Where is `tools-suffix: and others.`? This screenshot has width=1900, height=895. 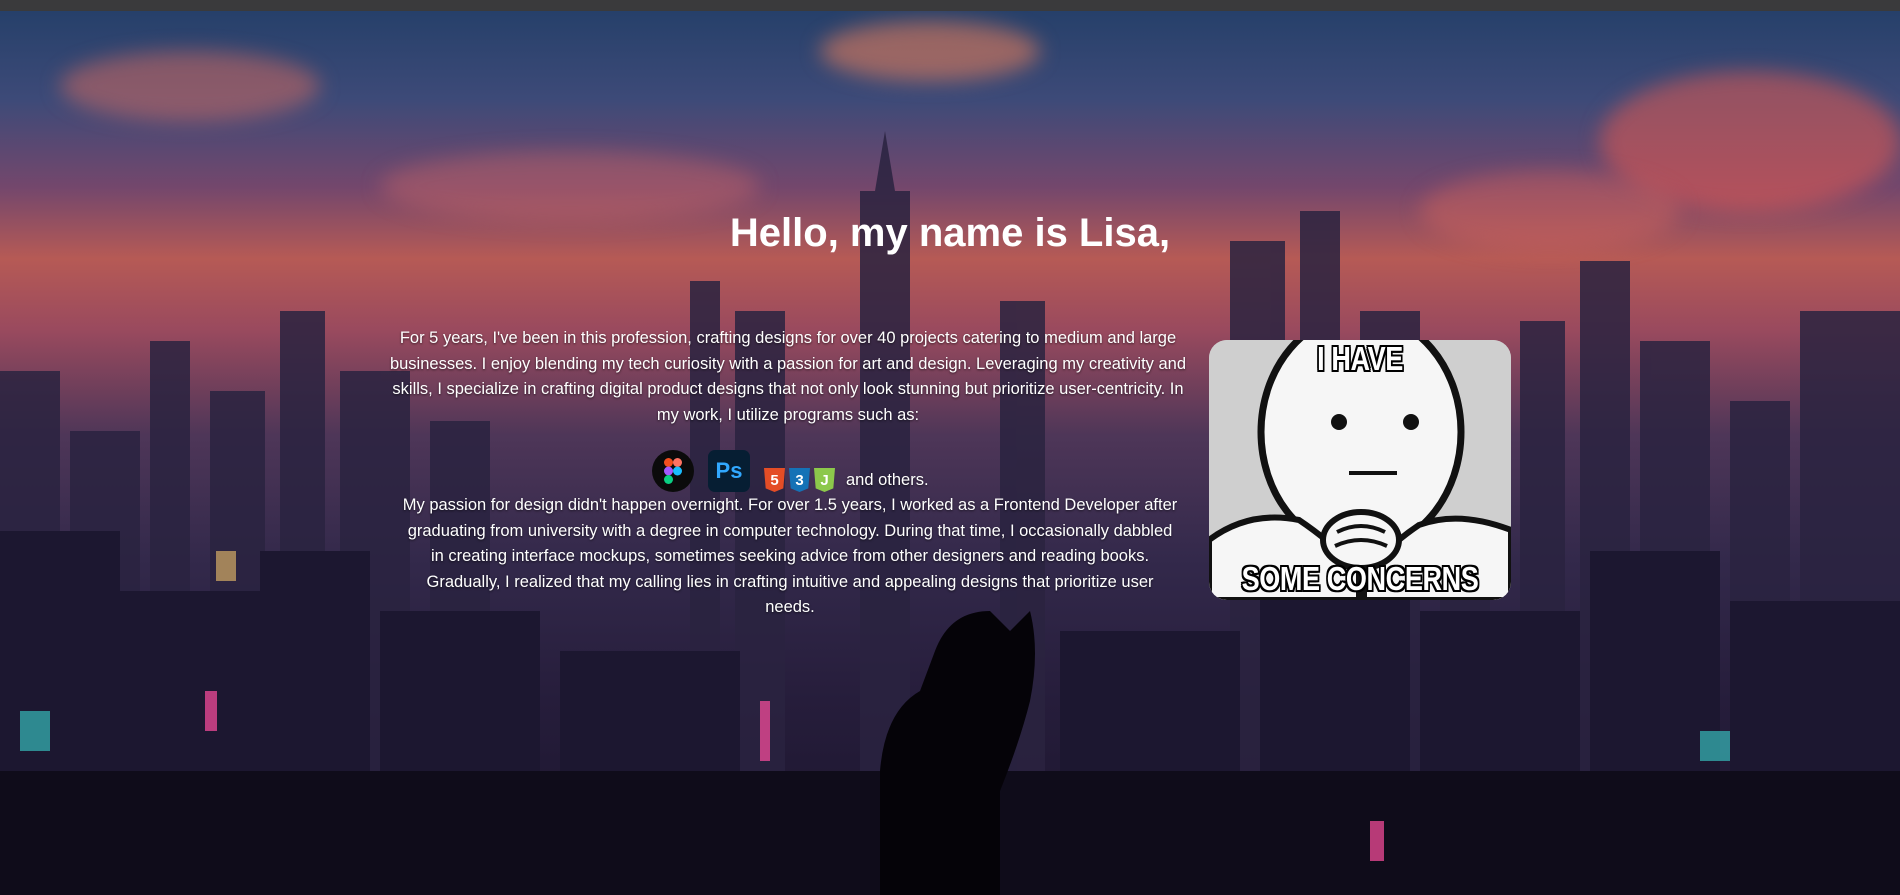 tools-suffix: and others. is located at coordinates (887, 480).